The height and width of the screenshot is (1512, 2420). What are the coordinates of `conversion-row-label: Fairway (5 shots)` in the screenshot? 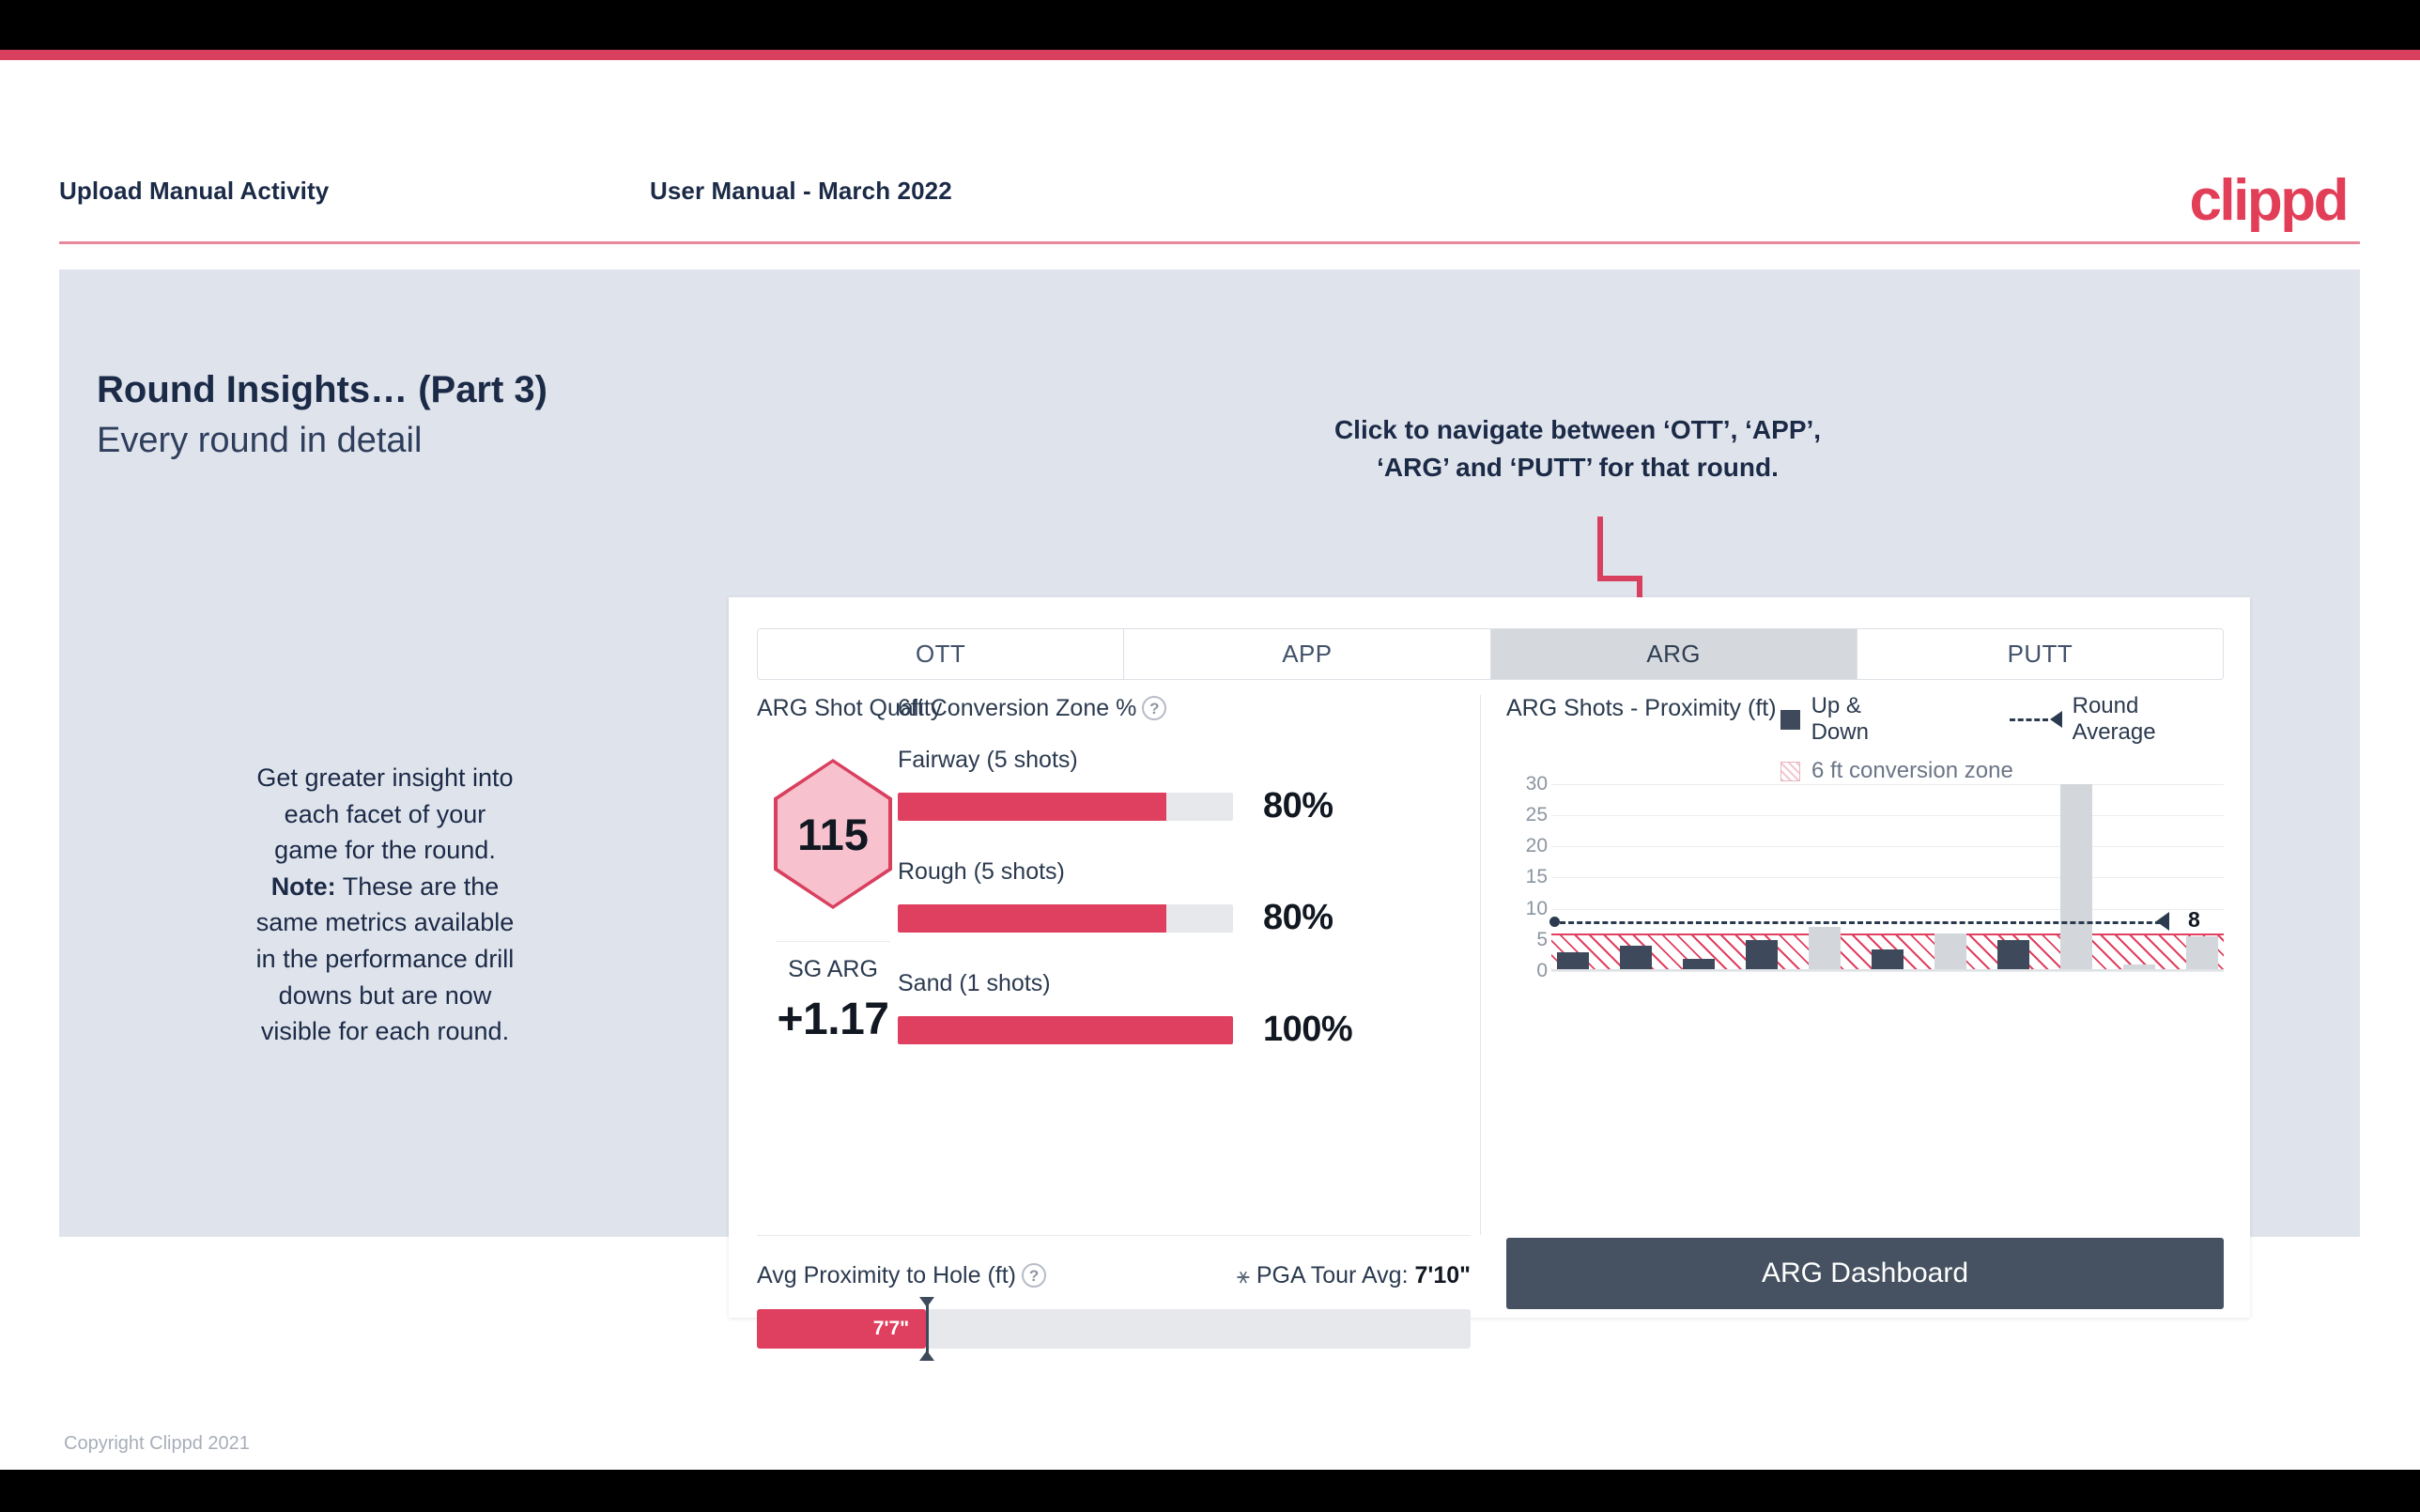 It's located at (988, 760).